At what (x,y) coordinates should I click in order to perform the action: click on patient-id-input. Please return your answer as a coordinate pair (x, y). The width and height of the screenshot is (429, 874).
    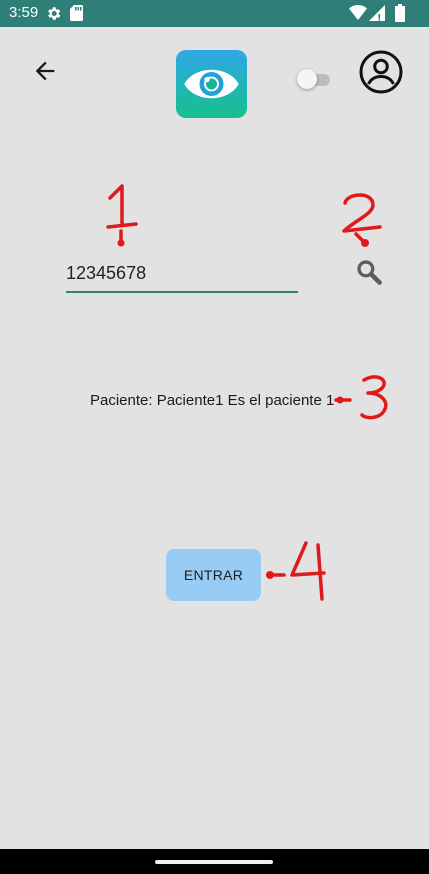
    Looking at the image, I should click on (182, 274).